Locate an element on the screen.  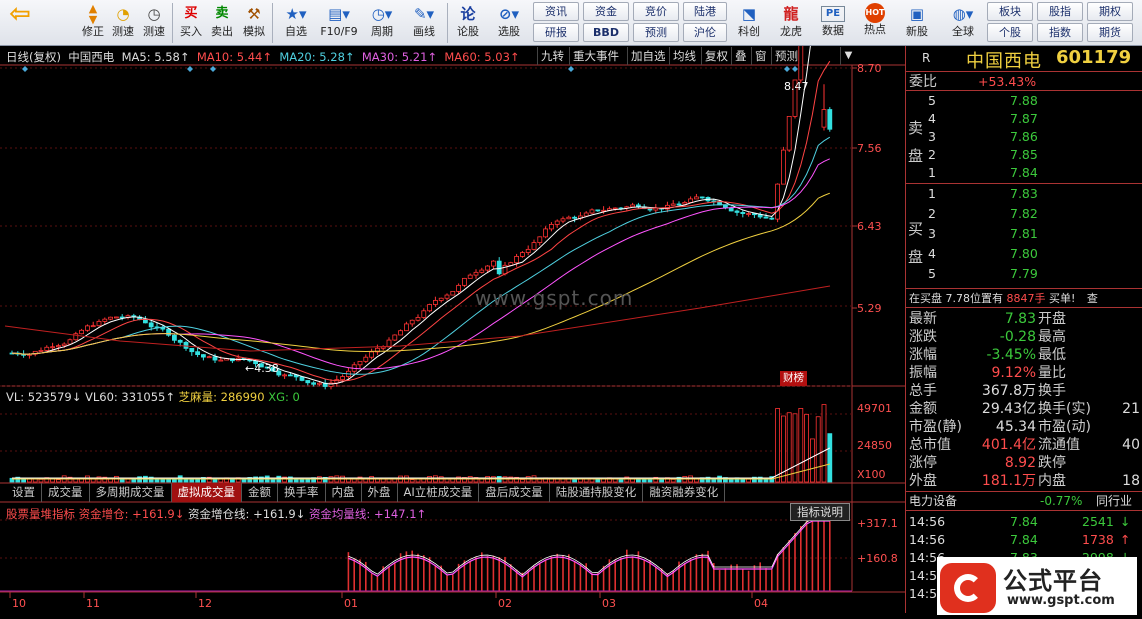
sector-row: 电力设备 -0.77% 同行业 is located at coordinates (1024, 501).